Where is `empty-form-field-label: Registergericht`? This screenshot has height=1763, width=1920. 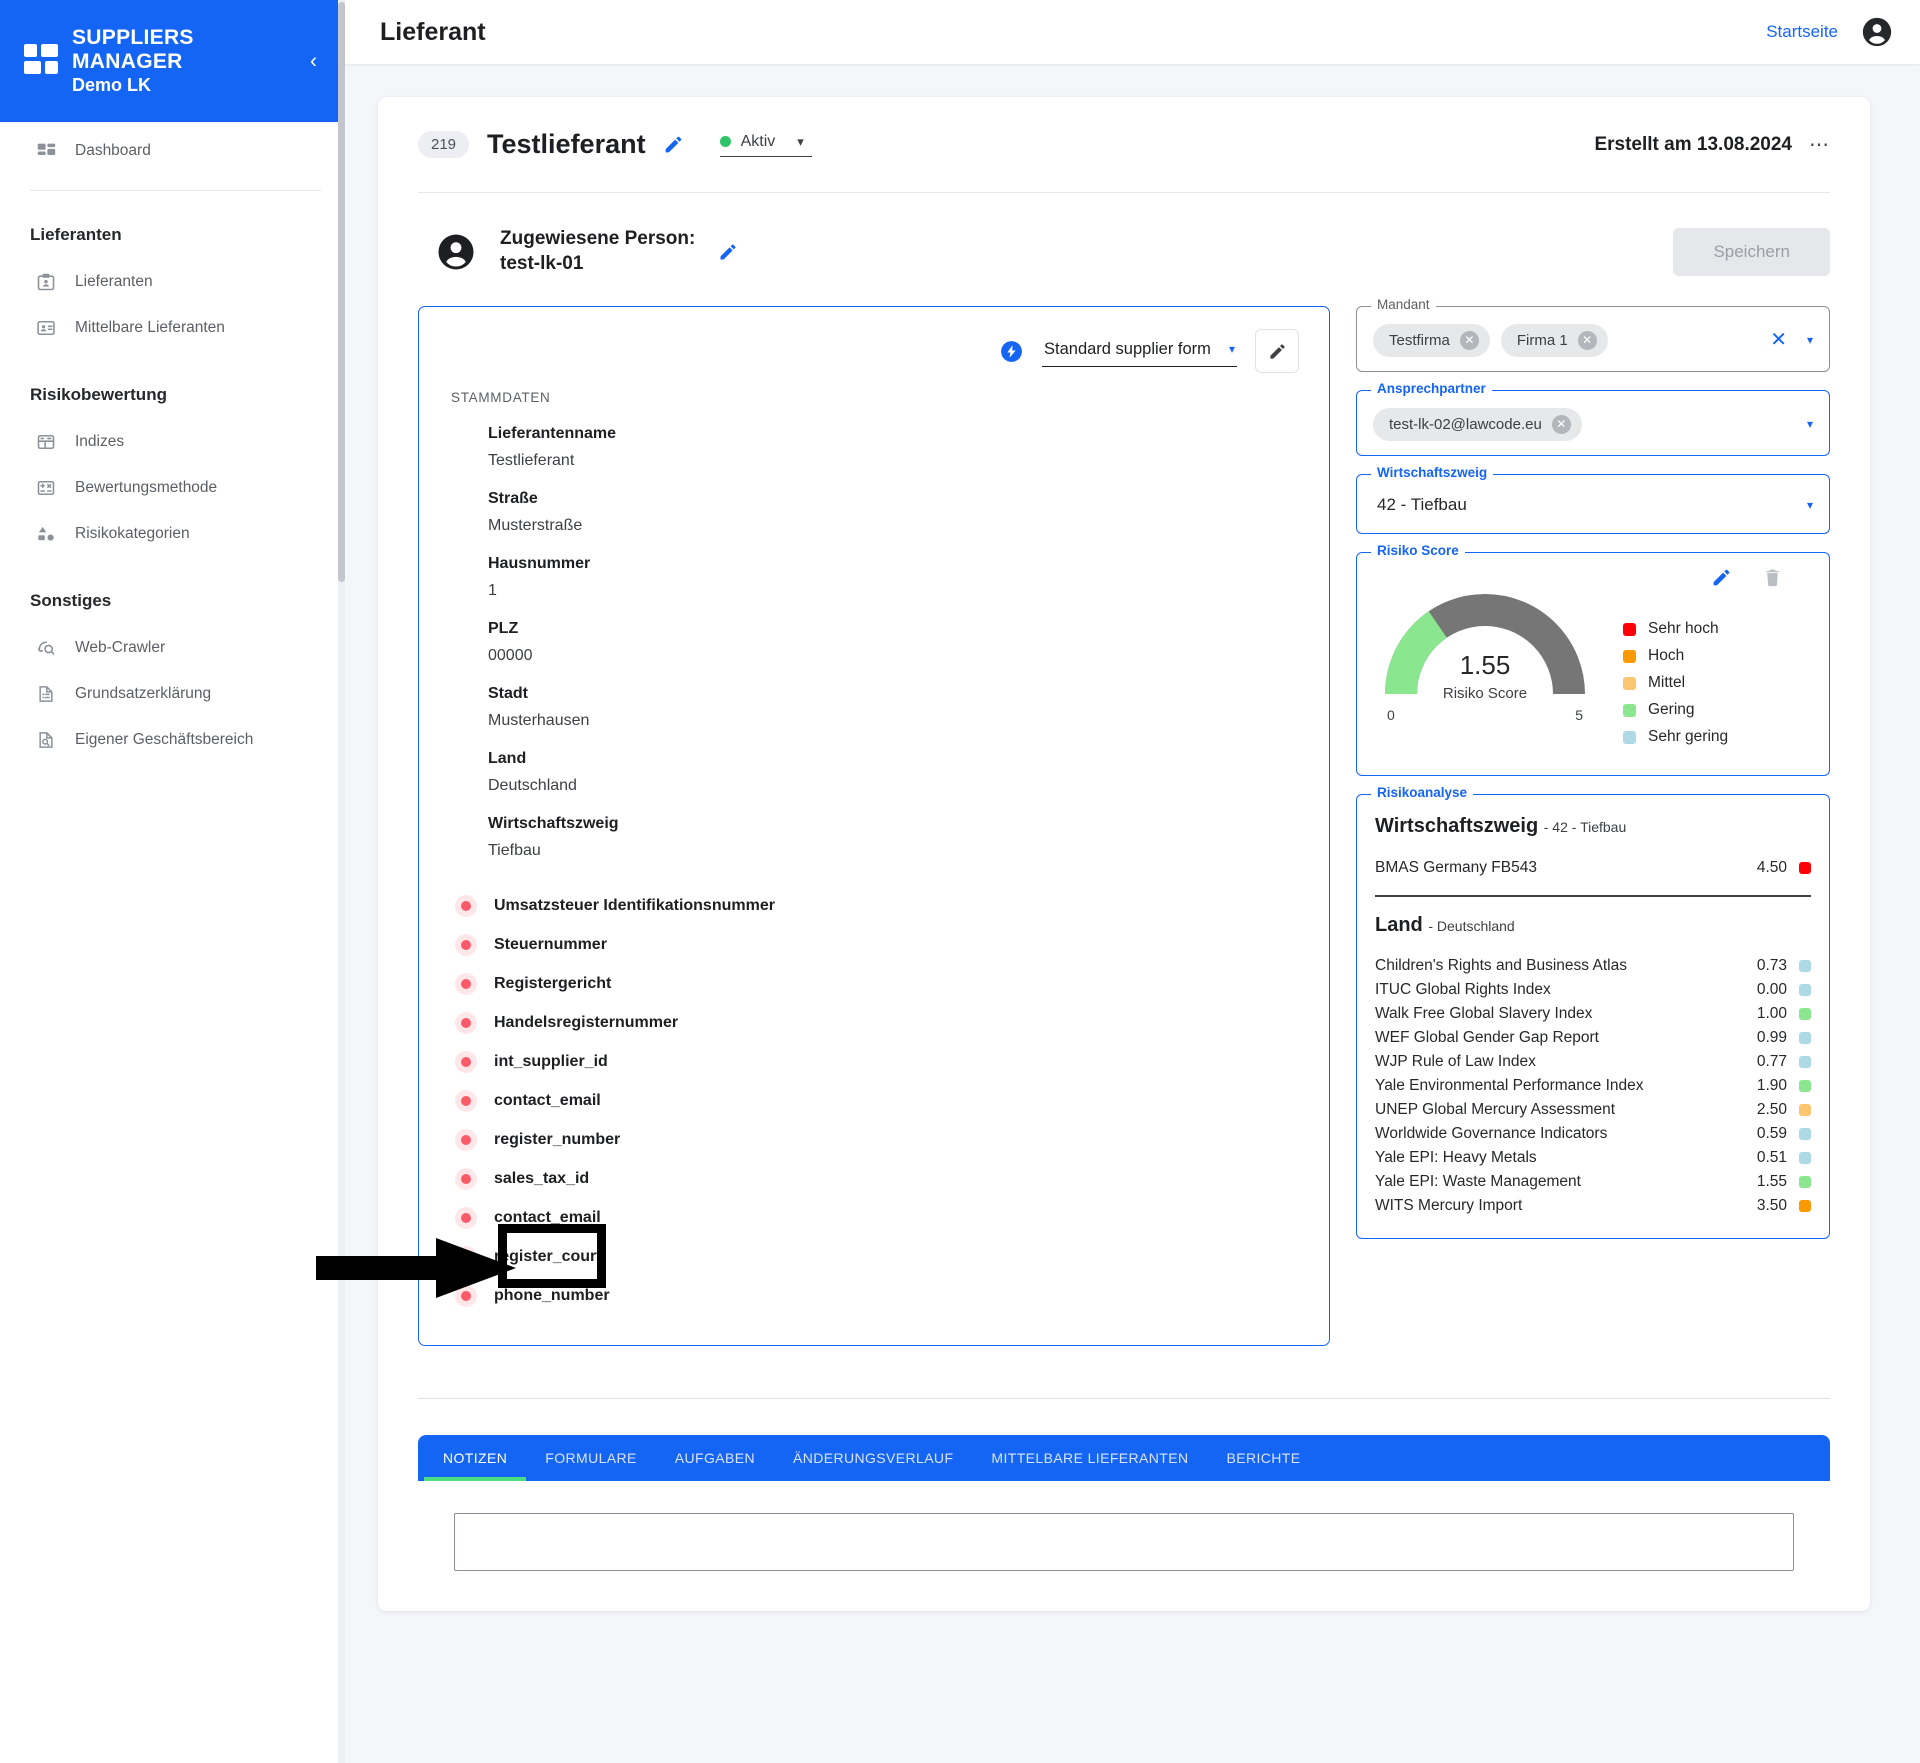 empty-form-field-label: Registergericht is located at coordinates (553, 983).